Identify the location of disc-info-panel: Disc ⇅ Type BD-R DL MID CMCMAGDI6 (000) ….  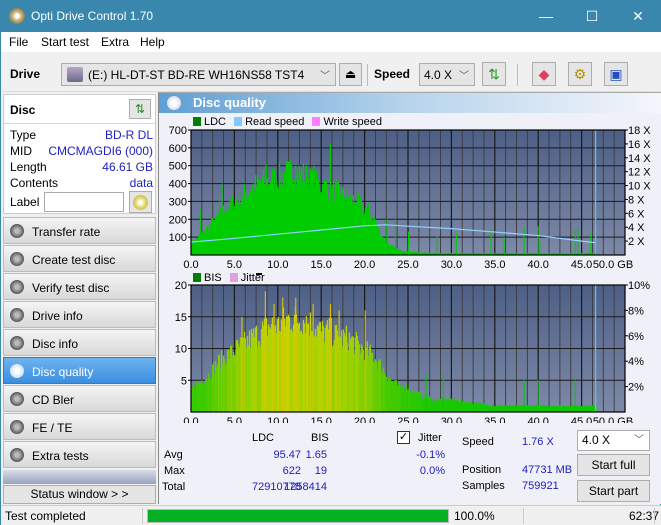
(79, 154).